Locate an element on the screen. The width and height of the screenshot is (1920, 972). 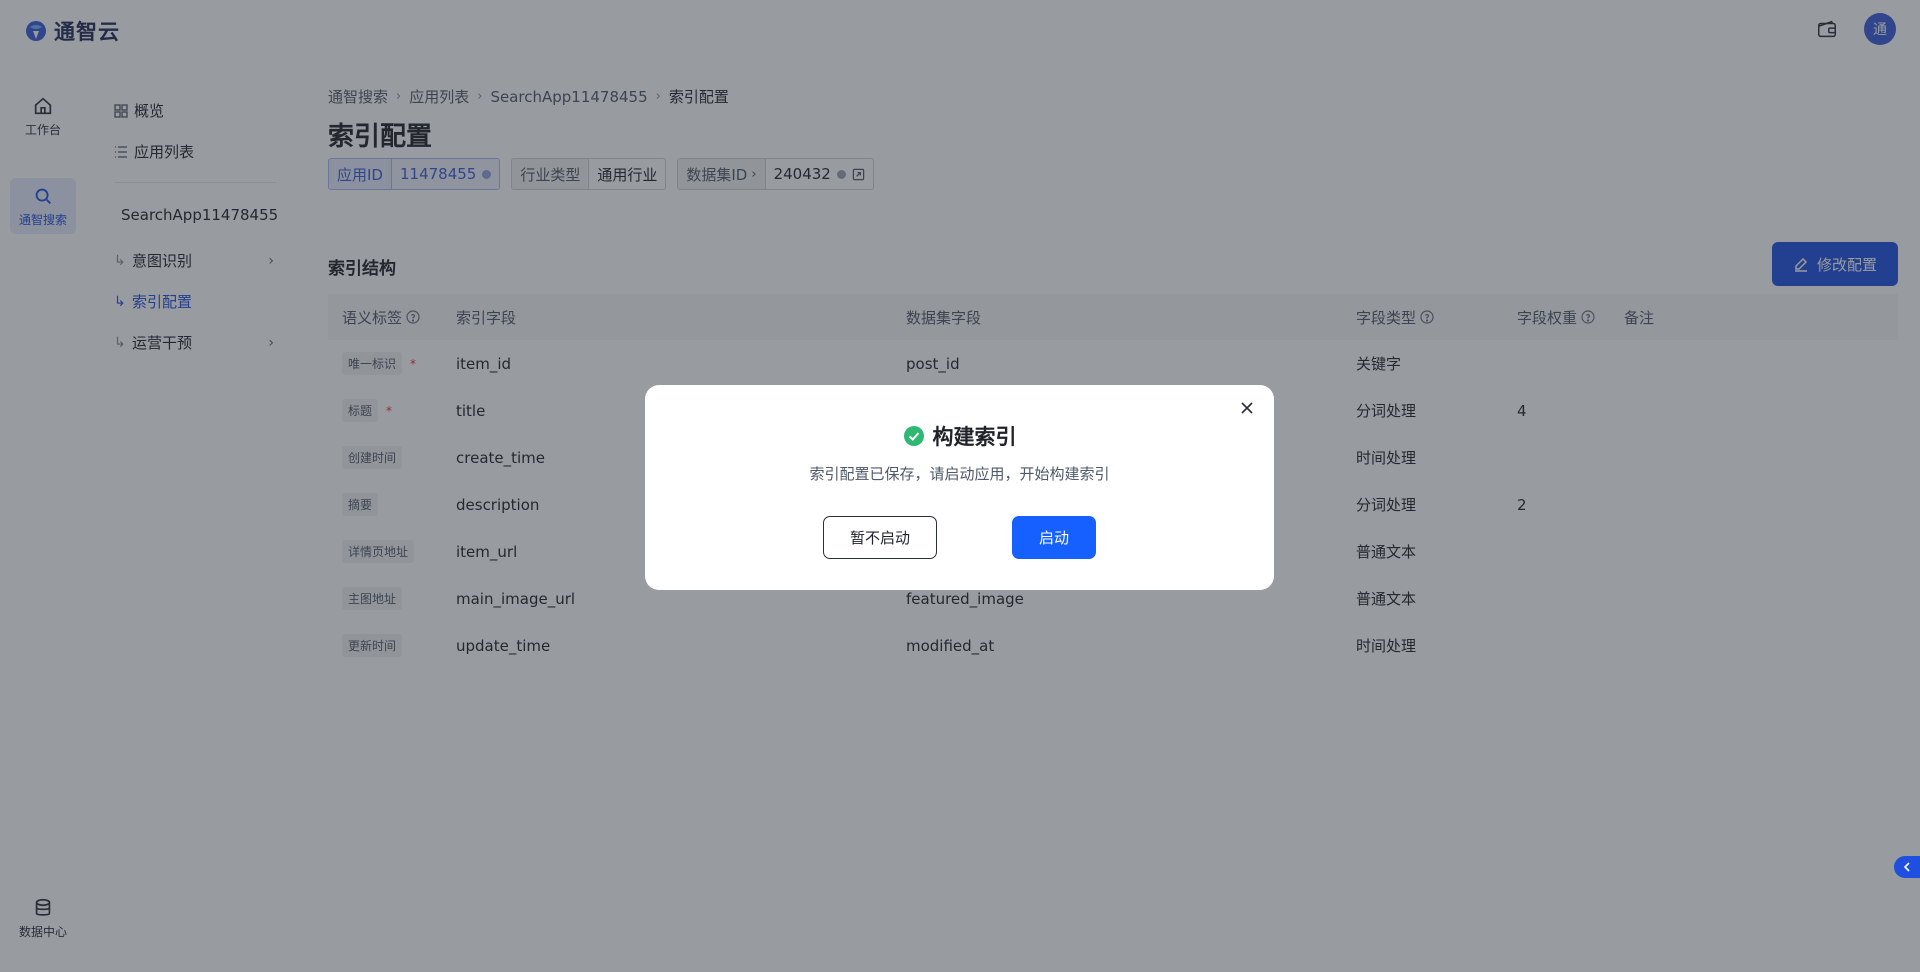
start-button: 启动 is located at coordinates (1054, 537).